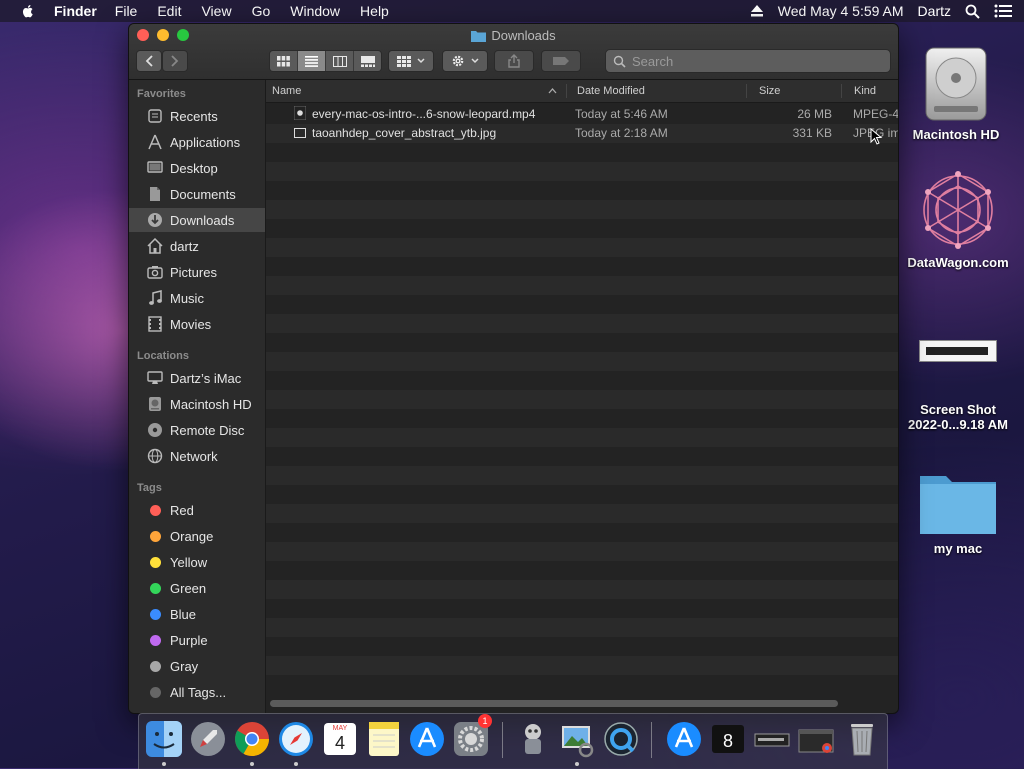  Describe the element at coordinates (958, 409) in the screenshot. I see `desktop-icon-label: Screen Shot` at that location.